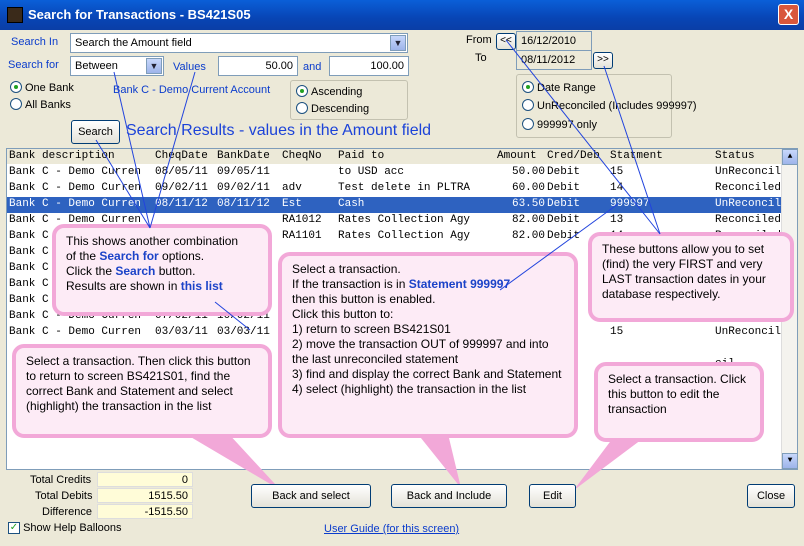  What do you see at coordinates (340, 109) in the screenshot?
I see `descending-label: Descending` at bounding box center [340, 109].